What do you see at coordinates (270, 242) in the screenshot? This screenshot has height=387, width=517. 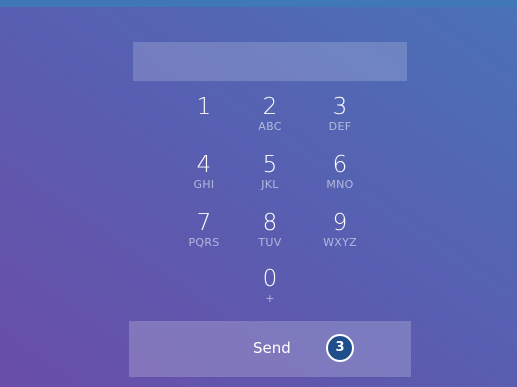 I see `key-letters: TUV` at bounding box center [270, 242].